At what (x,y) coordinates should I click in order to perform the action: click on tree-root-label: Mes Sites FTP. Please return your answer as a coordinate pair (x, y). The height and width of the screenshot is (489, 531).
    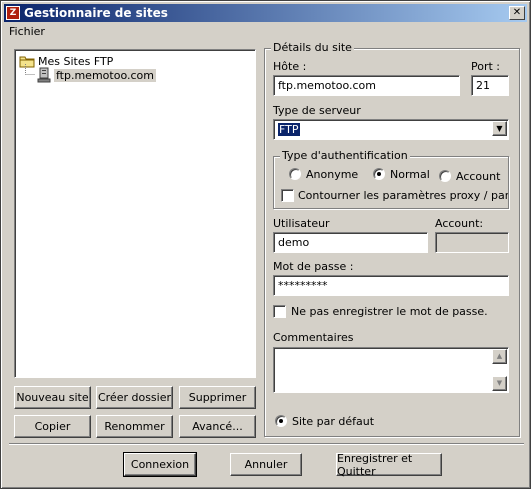
    Looking at the image, I should click on (76, 61).